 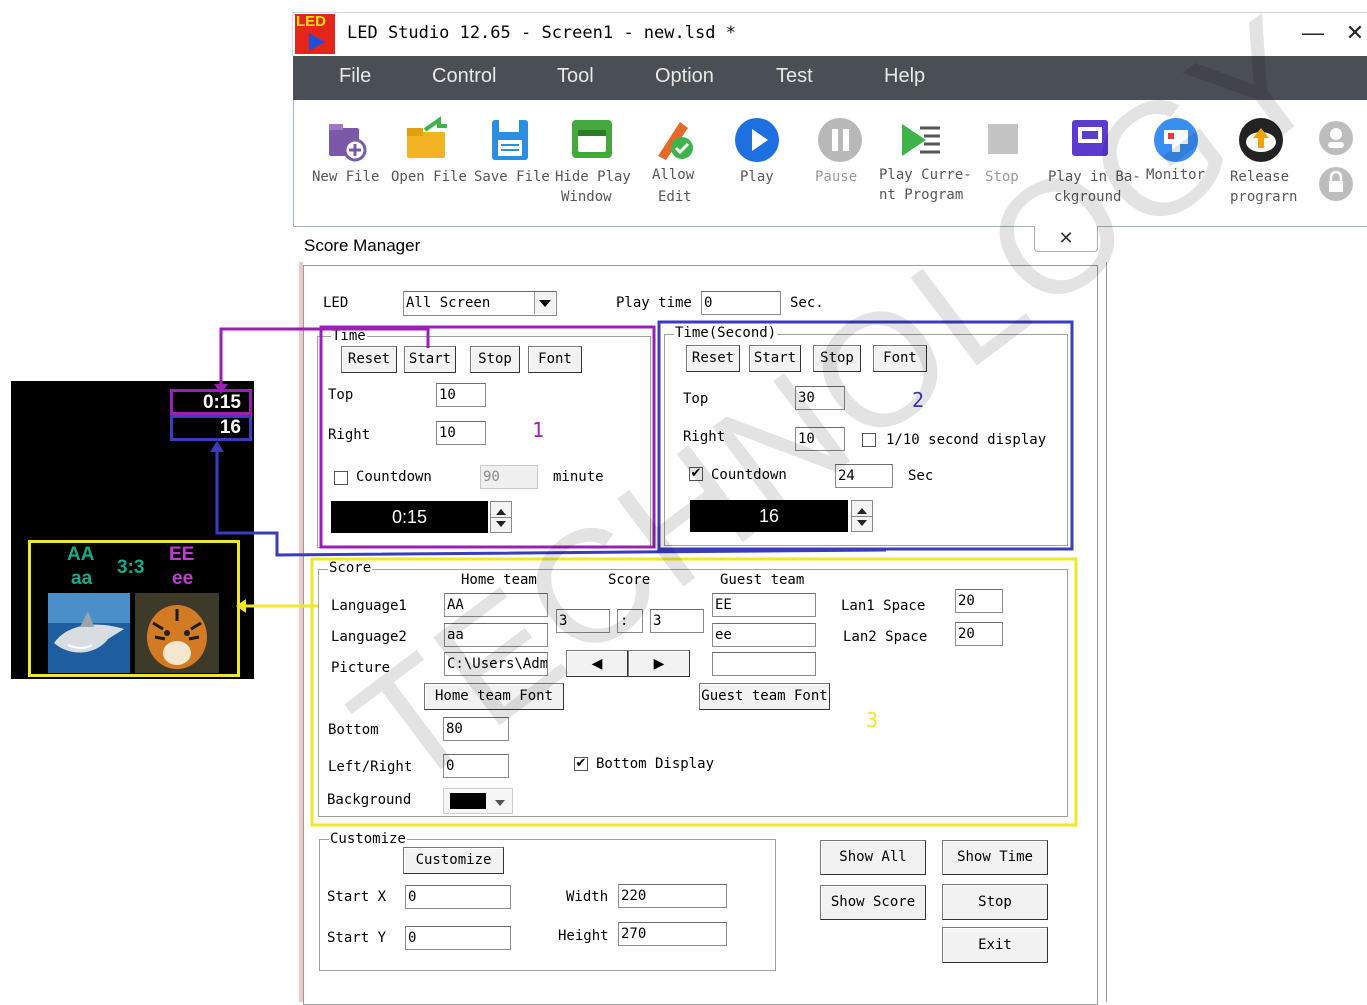 What do you see at coordinates (349, 435) in the screenshot?
I see `time-right-label: Right` at bounding box center [349, 435].